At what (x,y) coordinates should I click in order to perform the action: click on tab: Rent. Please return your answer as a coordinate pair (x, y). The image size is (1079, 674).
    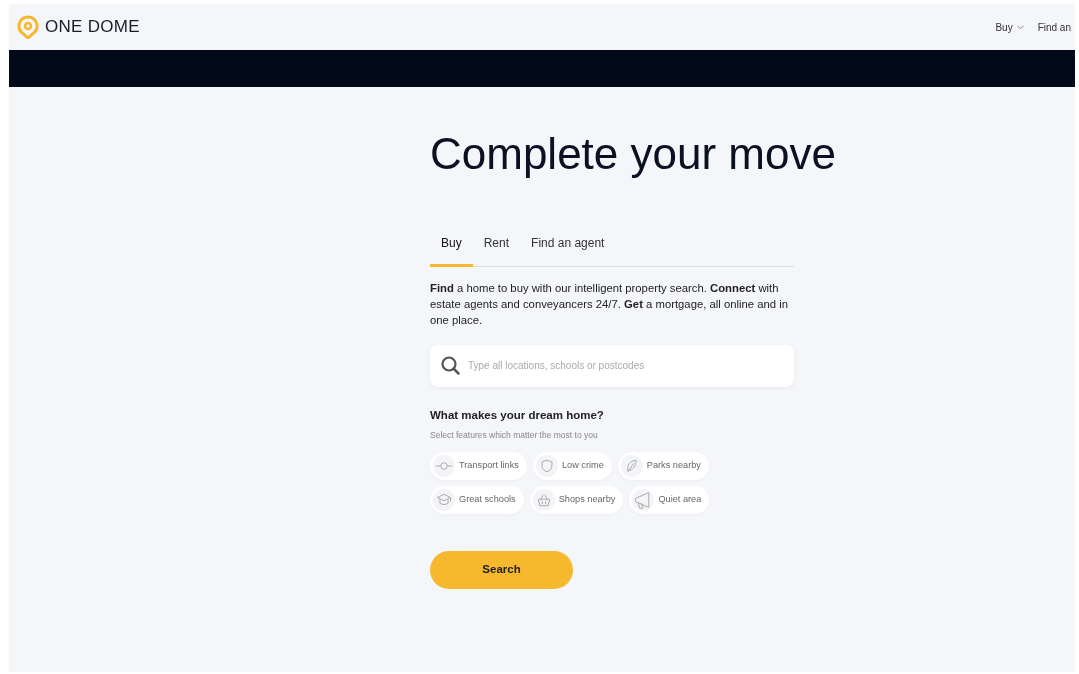
    Looking at the image, I should click on (496, 251).